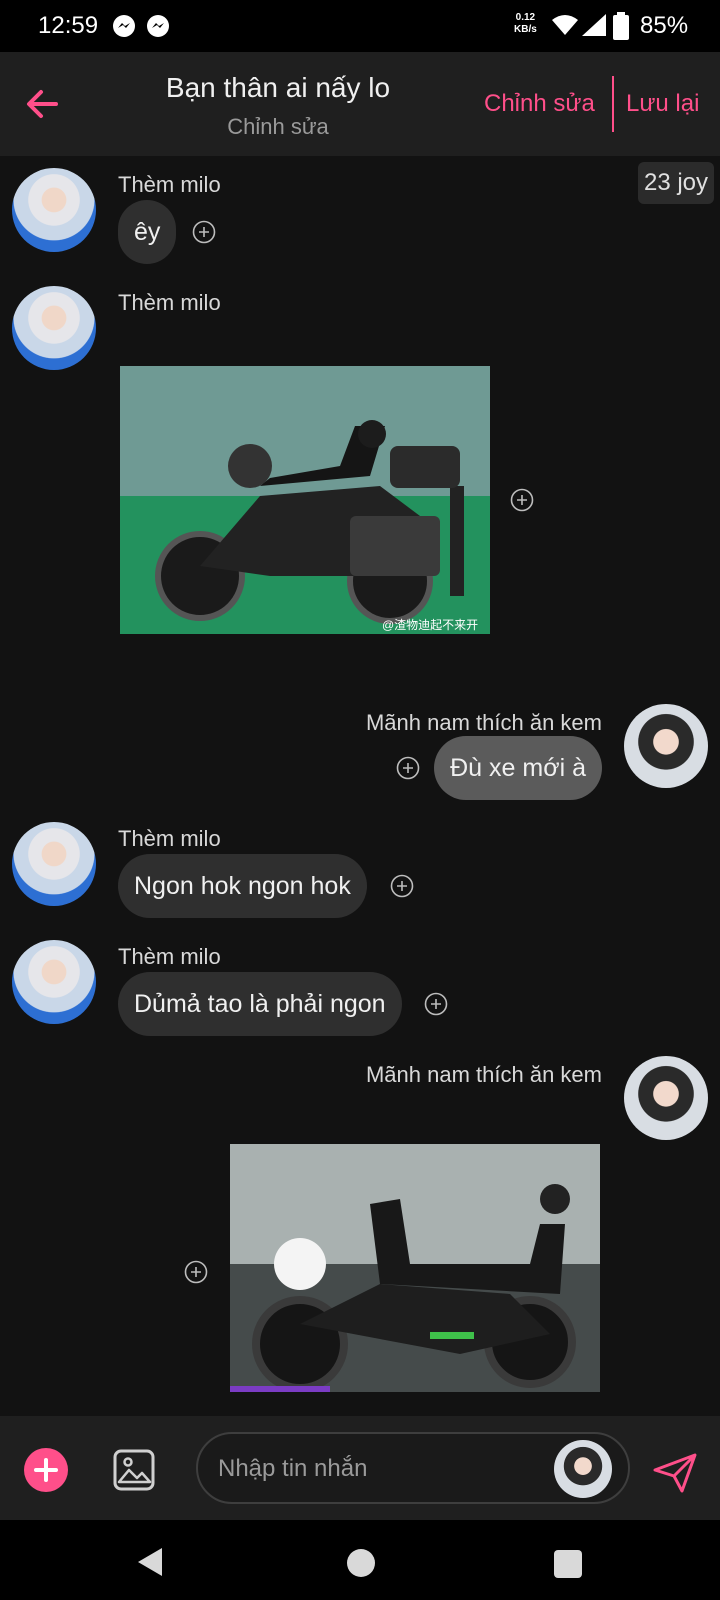 The image size is (720, 1600). What do you see at coordinates (525, 23) in the screenshot?
I see `net-speed: 0.12 KB/s` at bounding box center [525, 23].